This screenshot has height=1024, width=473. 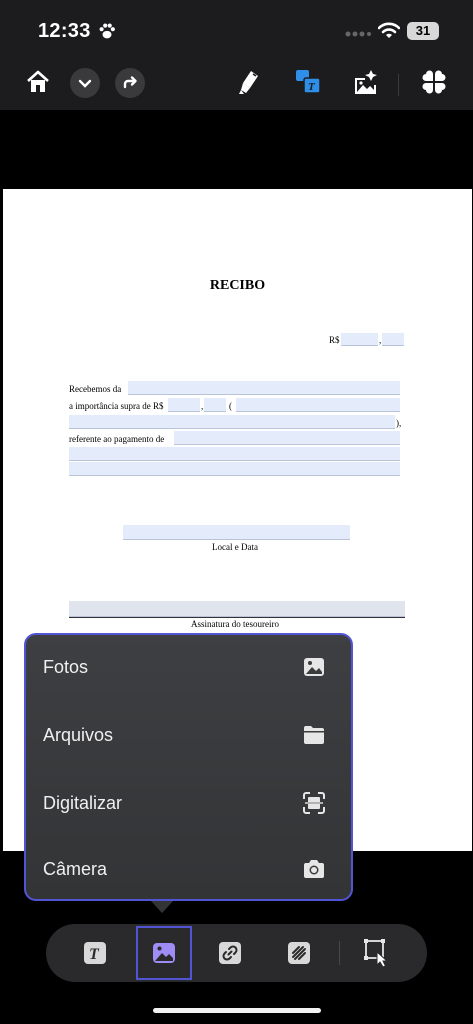 I want to click on signature-label: Assinatura do tesoureiro, so click(x=235, y=624).